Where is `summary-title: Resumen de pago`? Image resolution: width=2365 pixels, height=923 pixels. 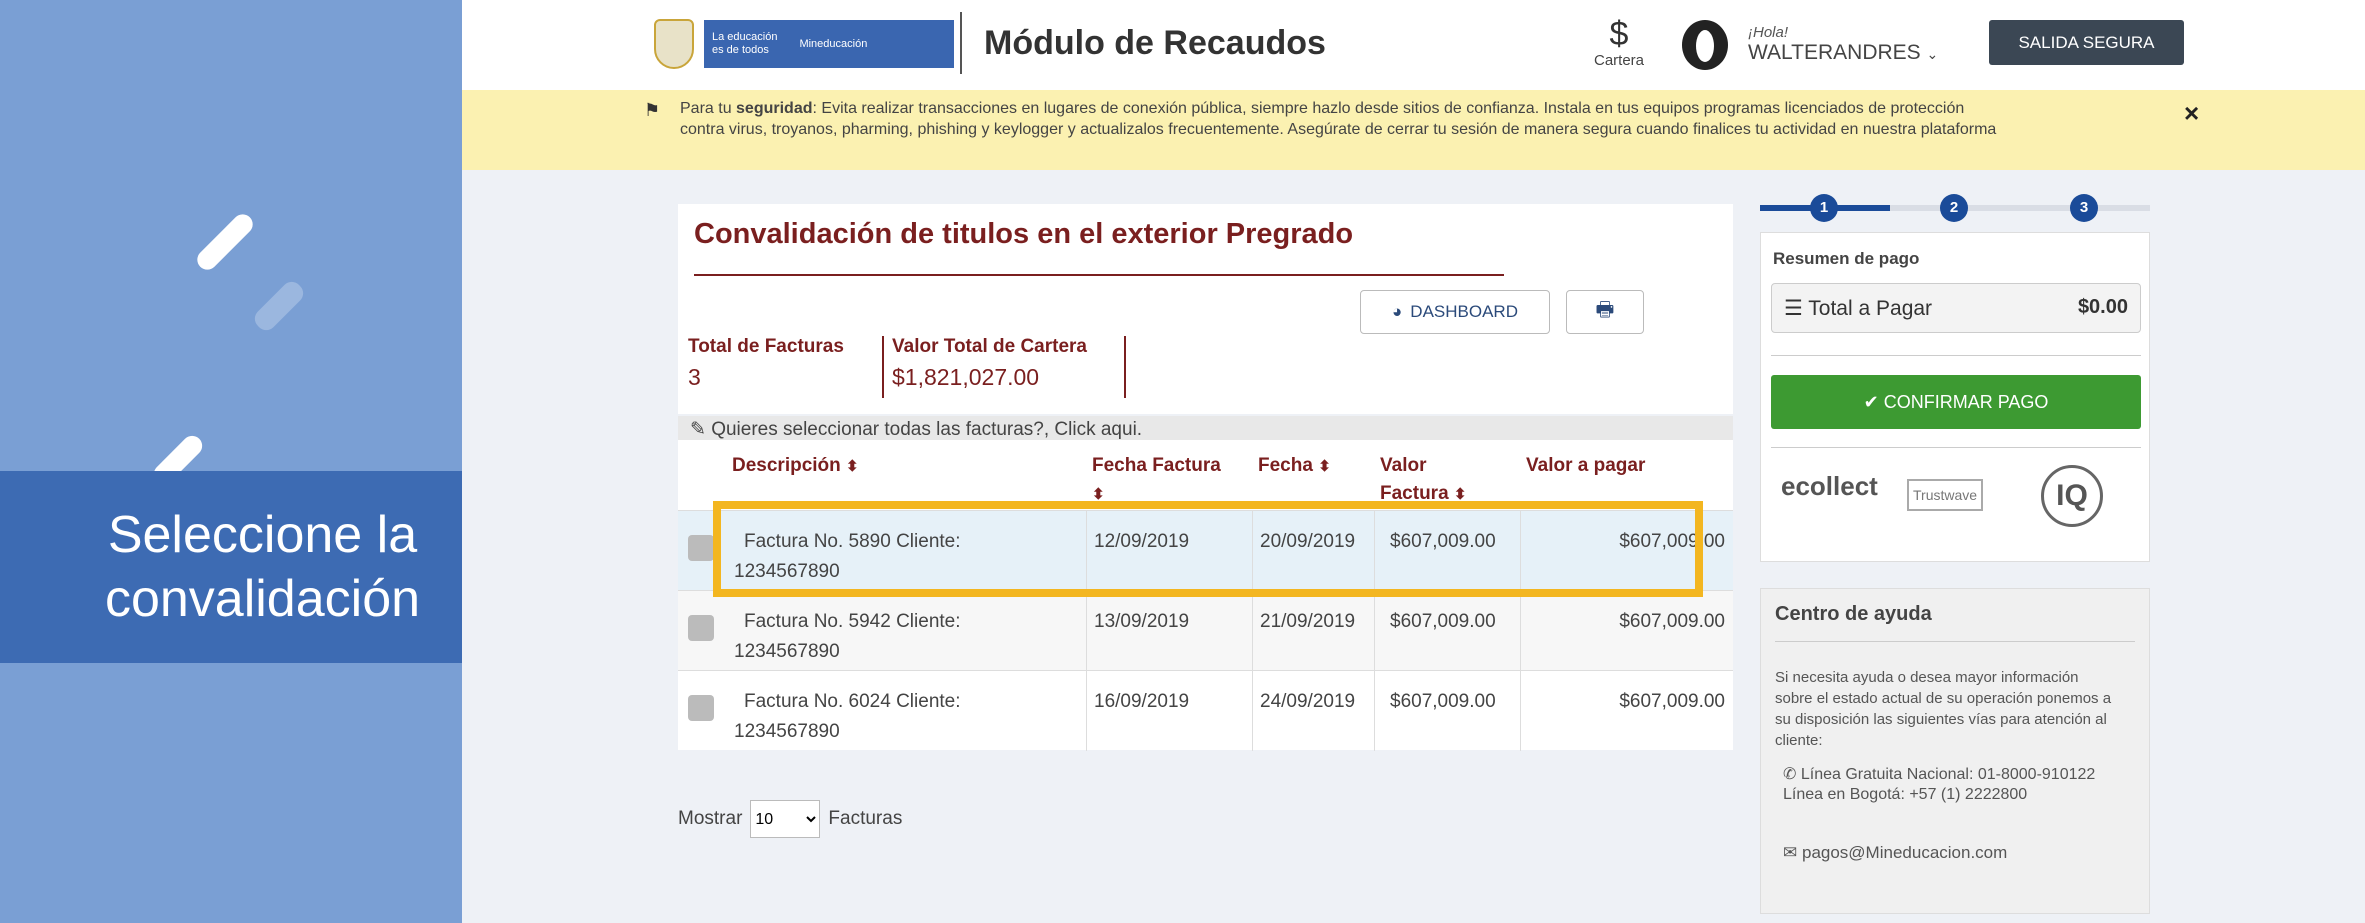 summary-title: Resumen de pago is located at coordinates (1846, 258).